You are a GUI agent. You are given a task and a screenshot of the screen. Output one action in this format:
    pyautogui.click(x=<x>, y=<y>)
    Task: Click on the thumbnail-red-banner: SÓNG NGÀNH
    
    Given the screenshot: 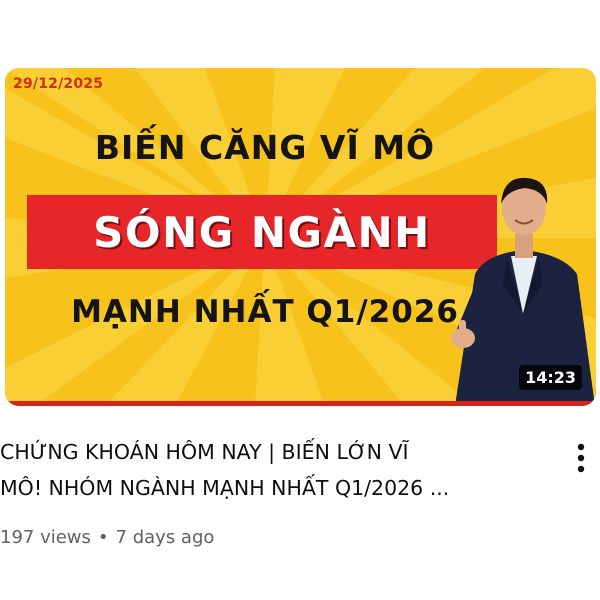 What is the action you would take?
    pyautogui.click(x=262, y=232)
    